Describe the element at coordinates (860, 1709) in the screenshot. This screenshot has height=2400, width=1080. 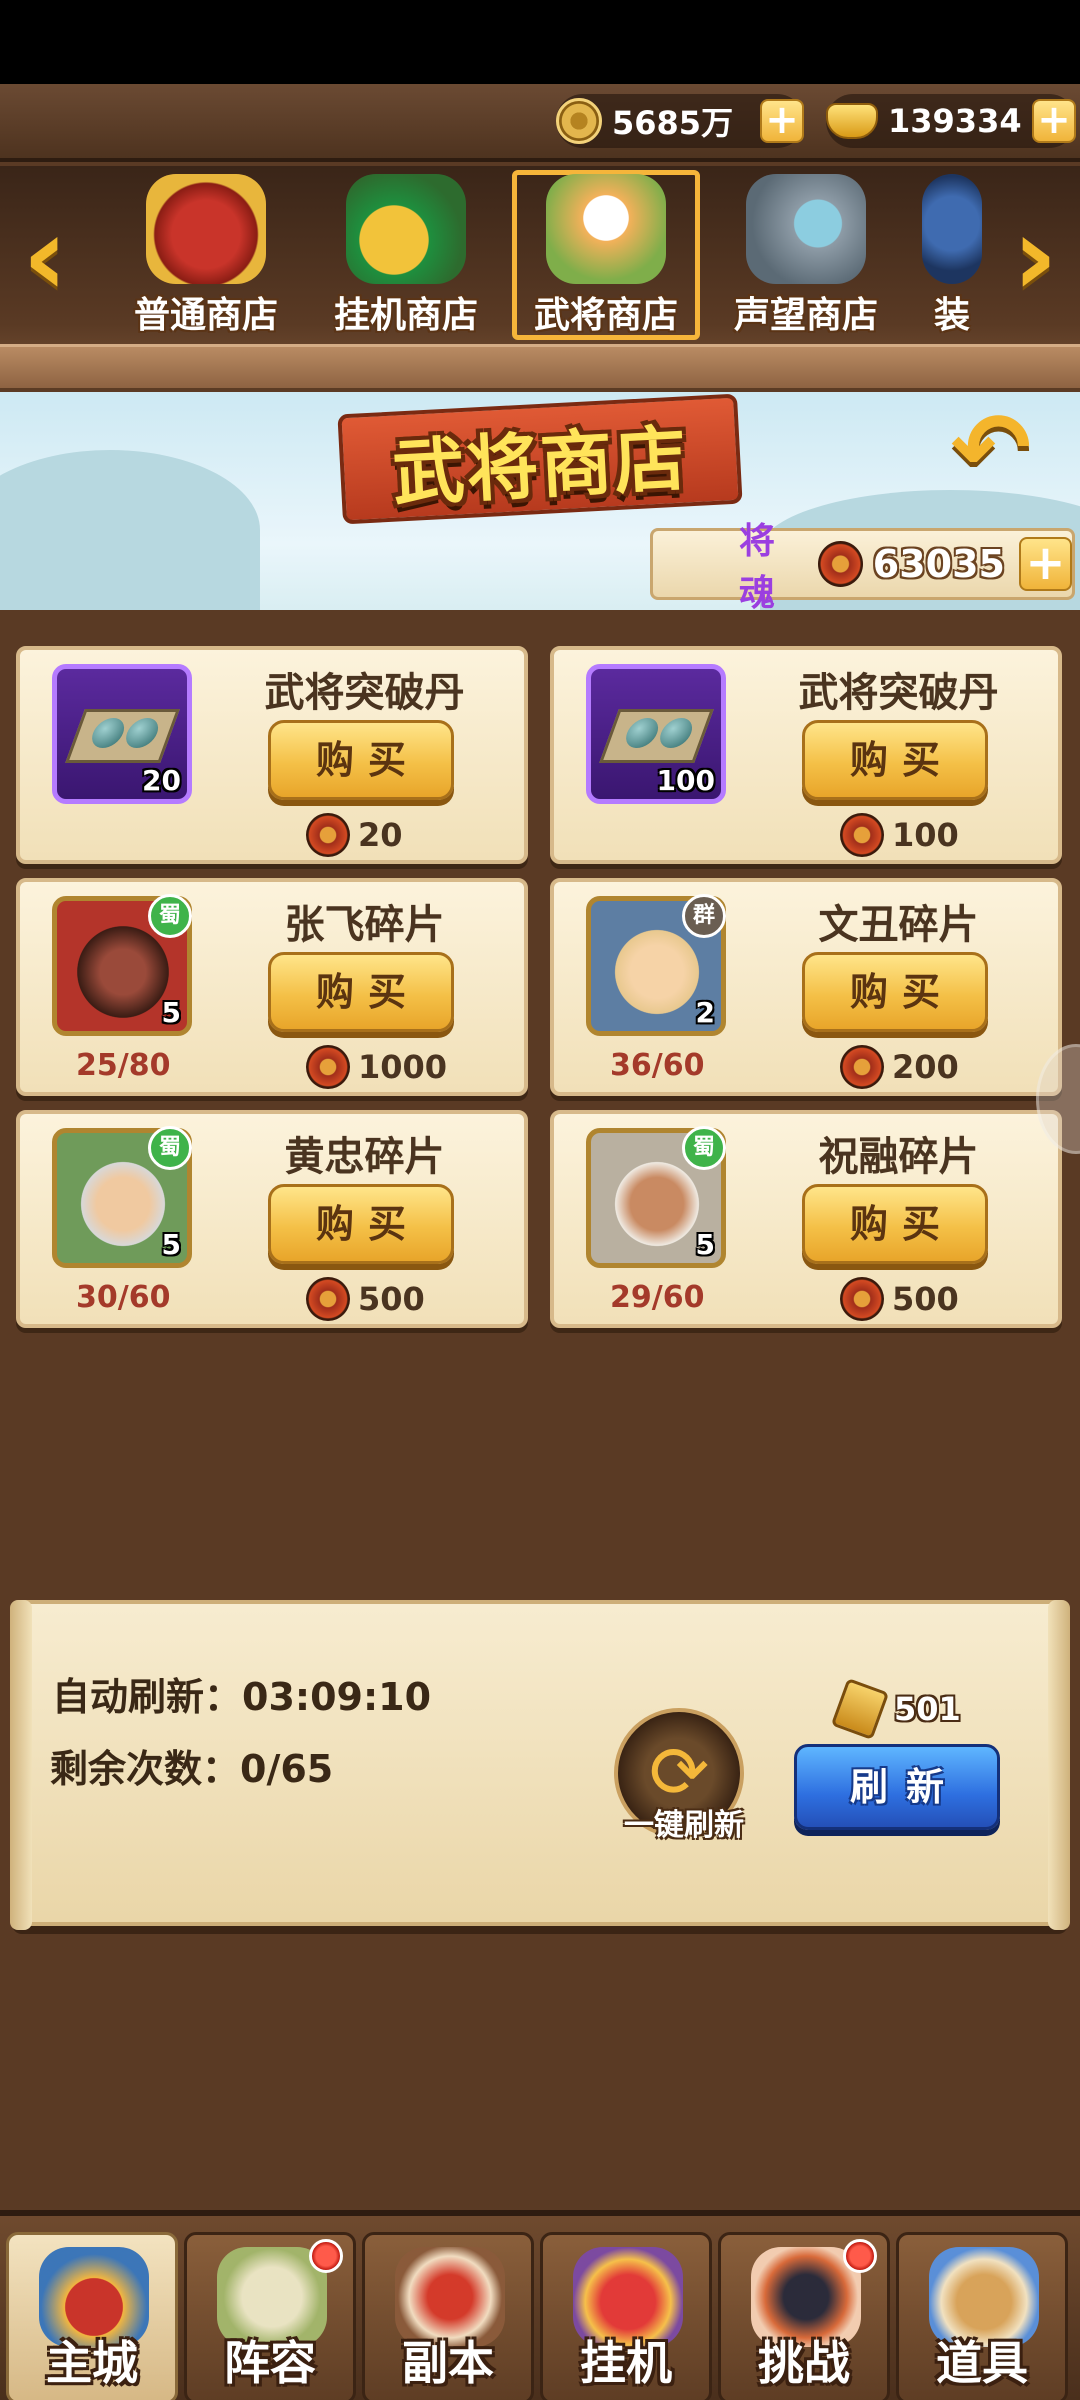
I see `refresh-token-icon` at that location.